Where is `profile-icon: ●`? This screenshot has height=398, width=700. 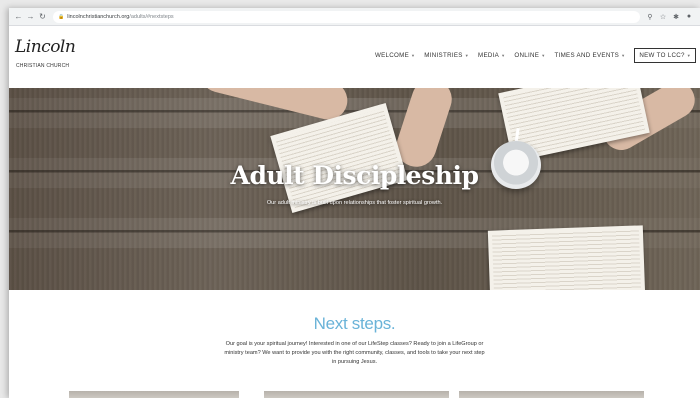
profile-icon: ● is located at coordinates (689, 17).